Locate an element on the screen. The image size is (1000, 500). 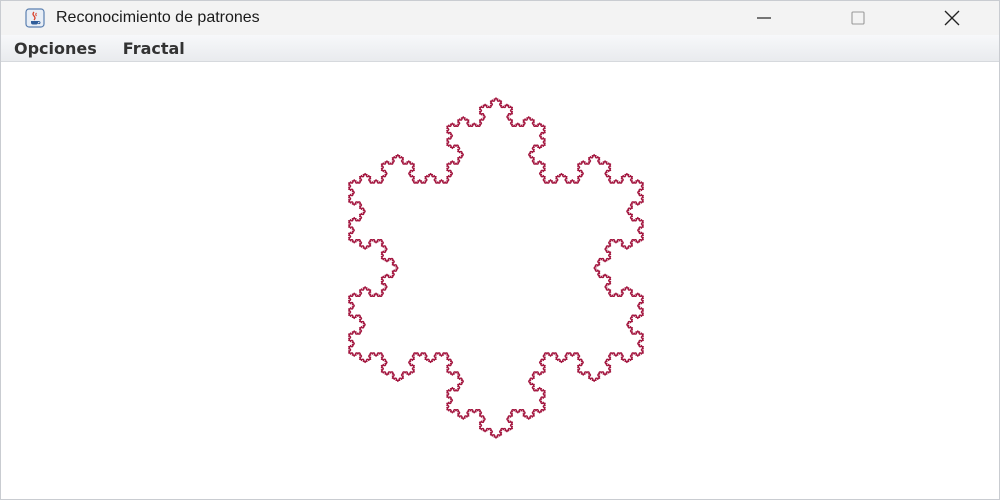
minimize-icon is located at coordinates (764, 18).